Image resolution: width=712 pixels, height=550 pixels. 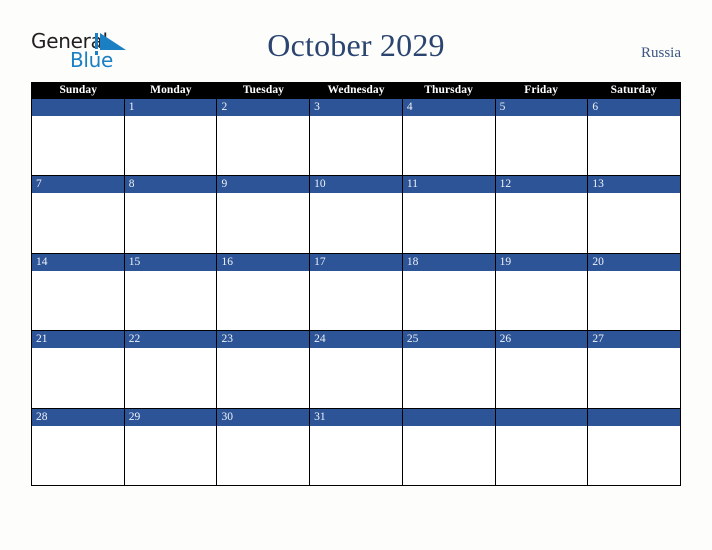 I want to click on day-number-band: 19, so click(x=541, y=262).